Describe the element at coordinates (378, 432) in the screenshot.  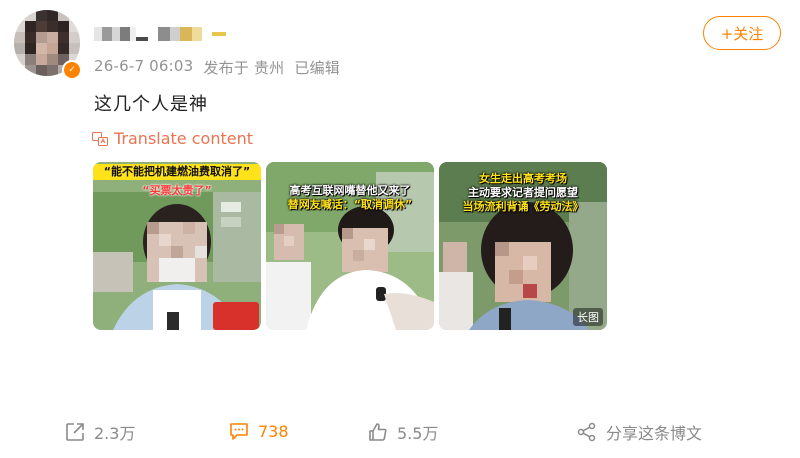
I see `thumbs-up-icon` at that location.